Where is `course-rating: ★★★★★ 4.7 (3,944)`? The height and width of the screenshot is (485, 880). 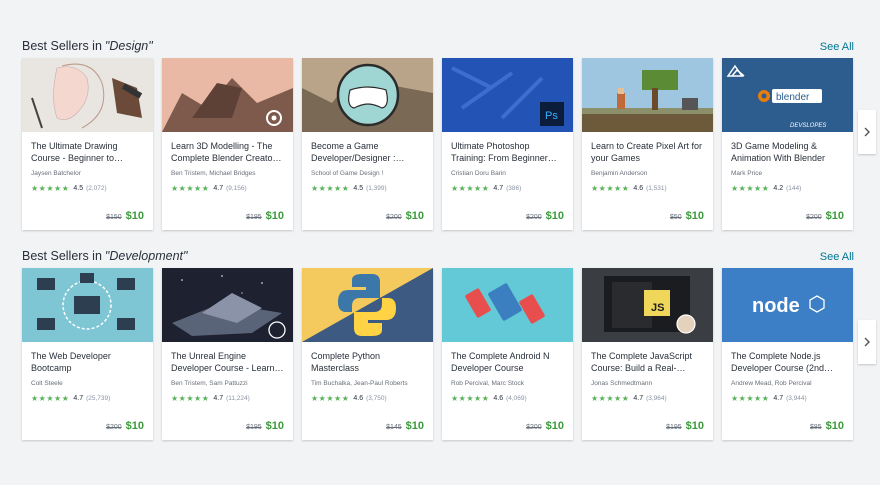
course-rating: ★★★★★ 4.7 (3,944) is located at coordinates (788, 398).